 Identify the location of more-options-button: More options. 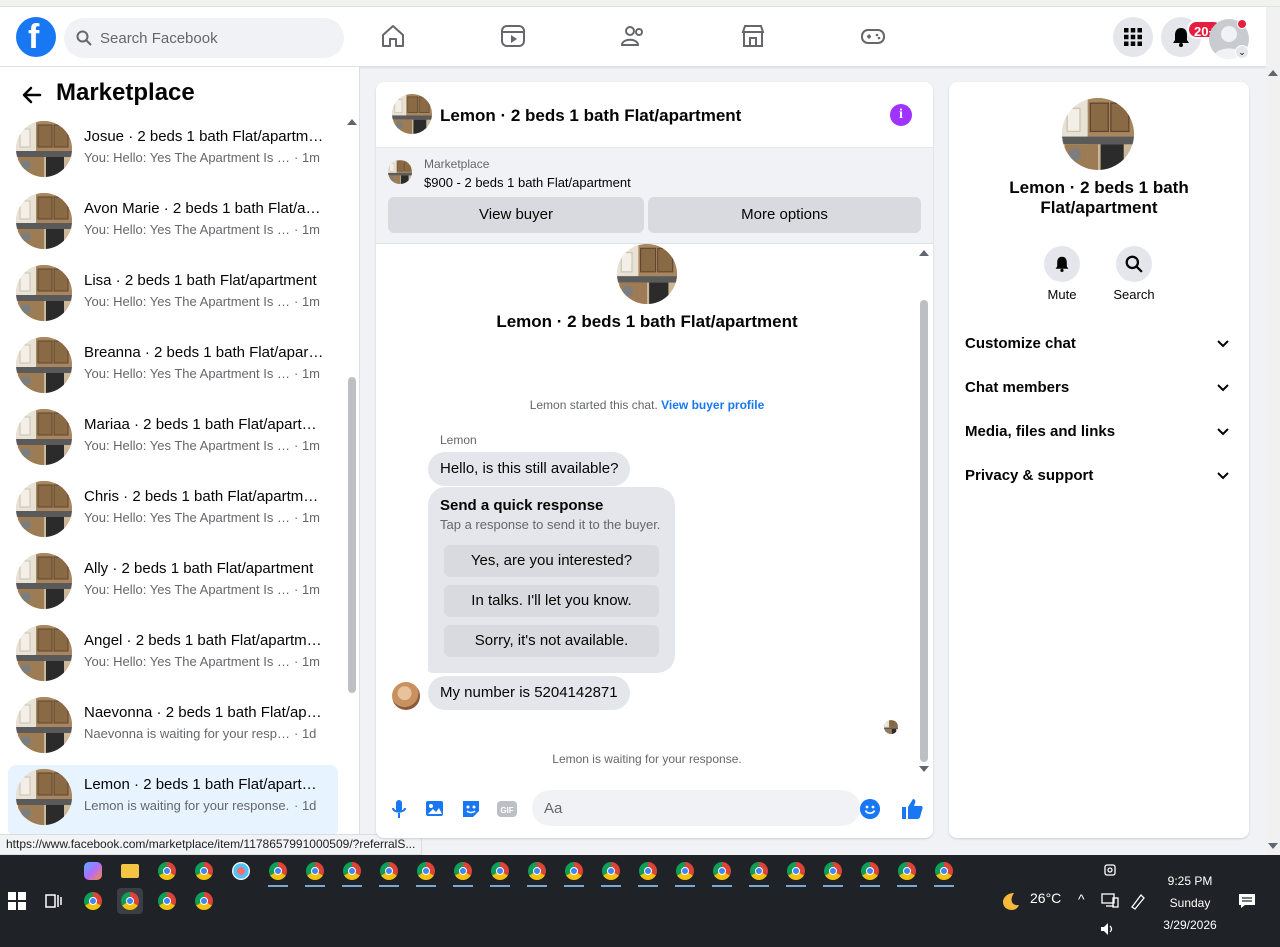
(784, 215).